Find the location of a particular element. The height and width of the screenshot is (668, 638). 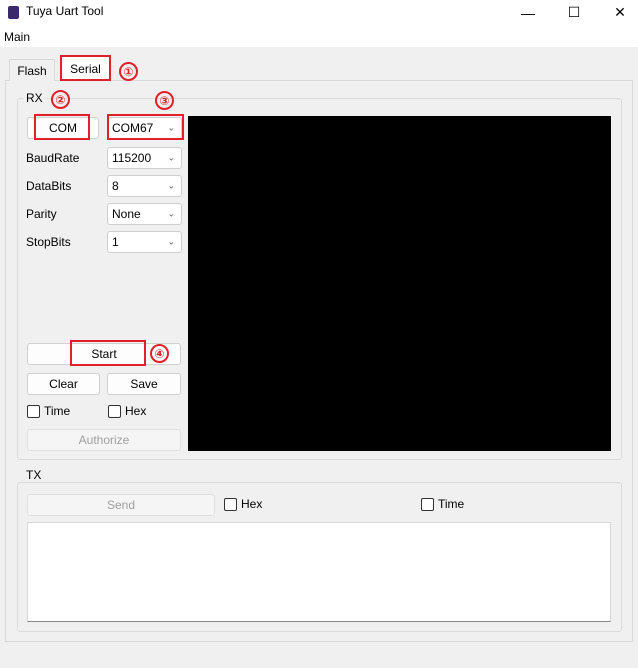

rx-time-checkbox is located at coordinates (33, 411).